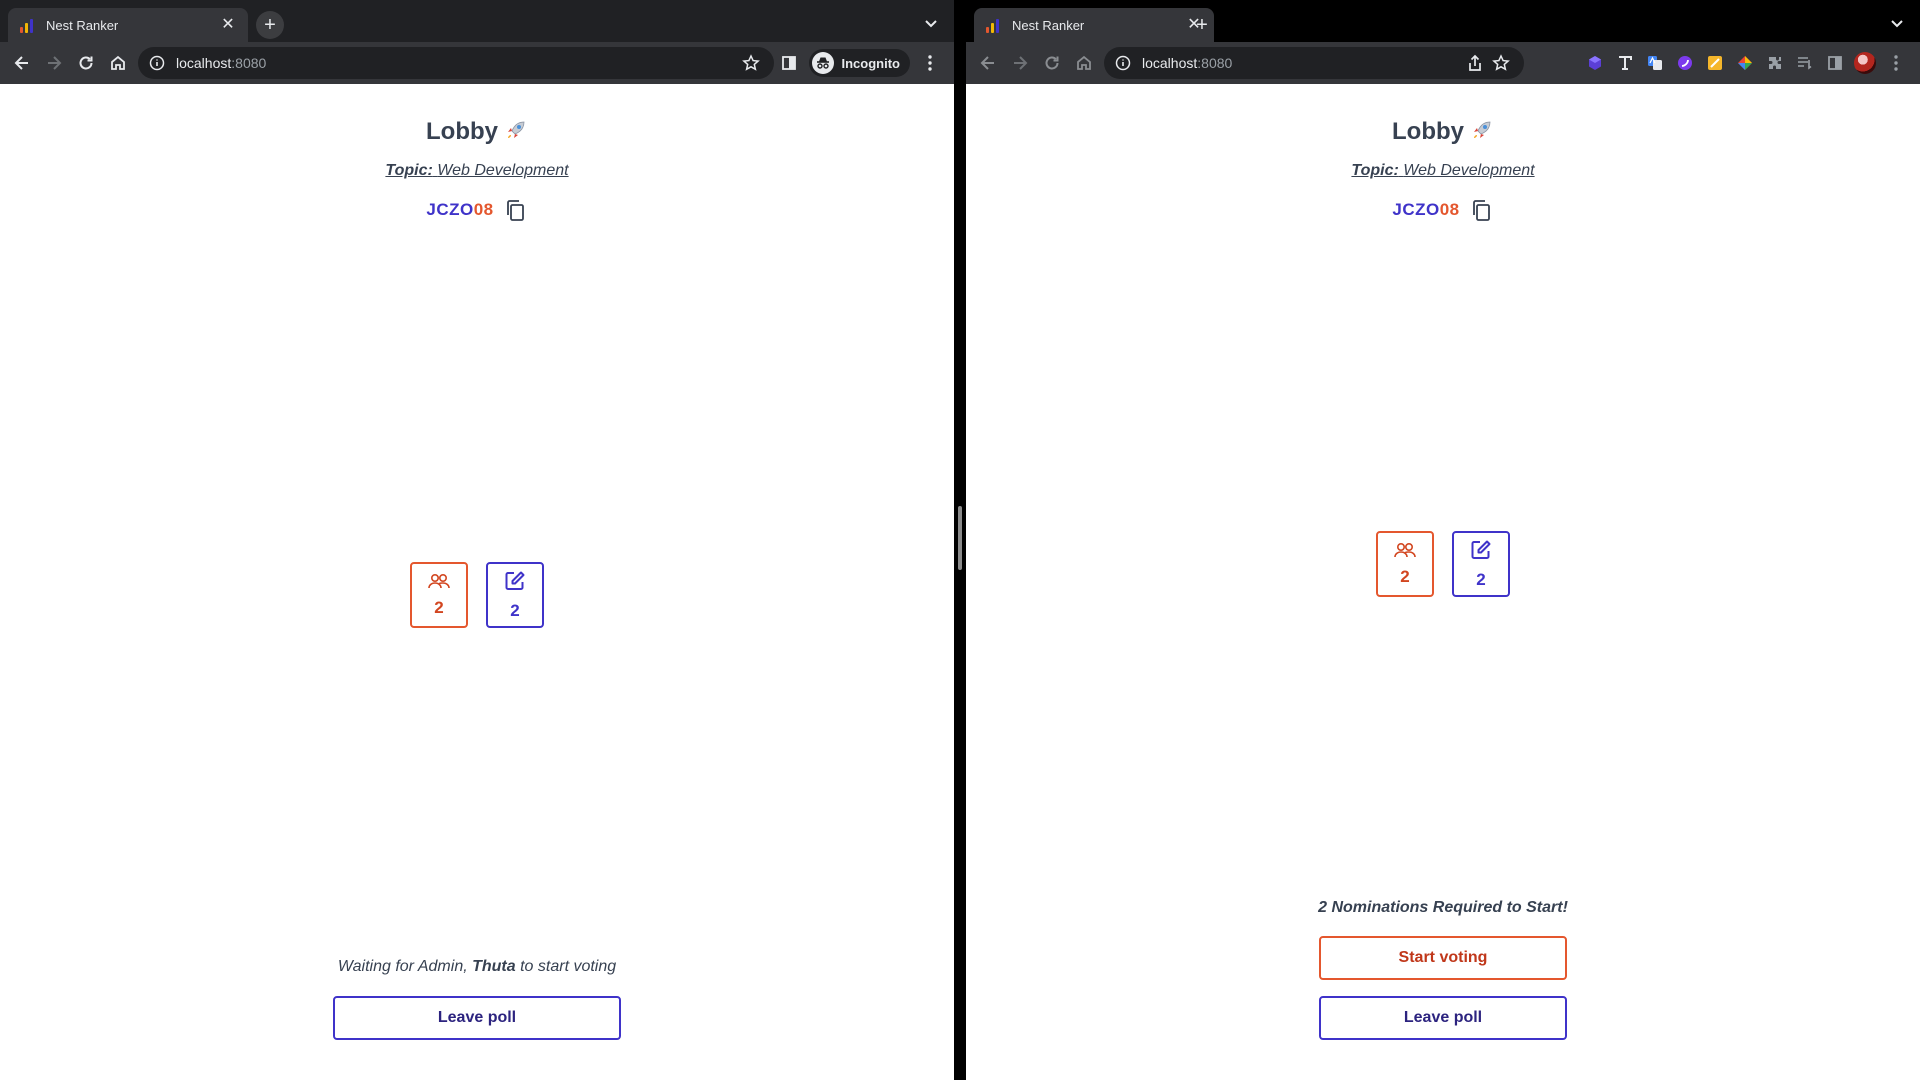 The height and width of the screenshot is (1080, 1920). Describe the element at coordinates (822, 63) in the screenshot. I see `incognito-icon` at that location.